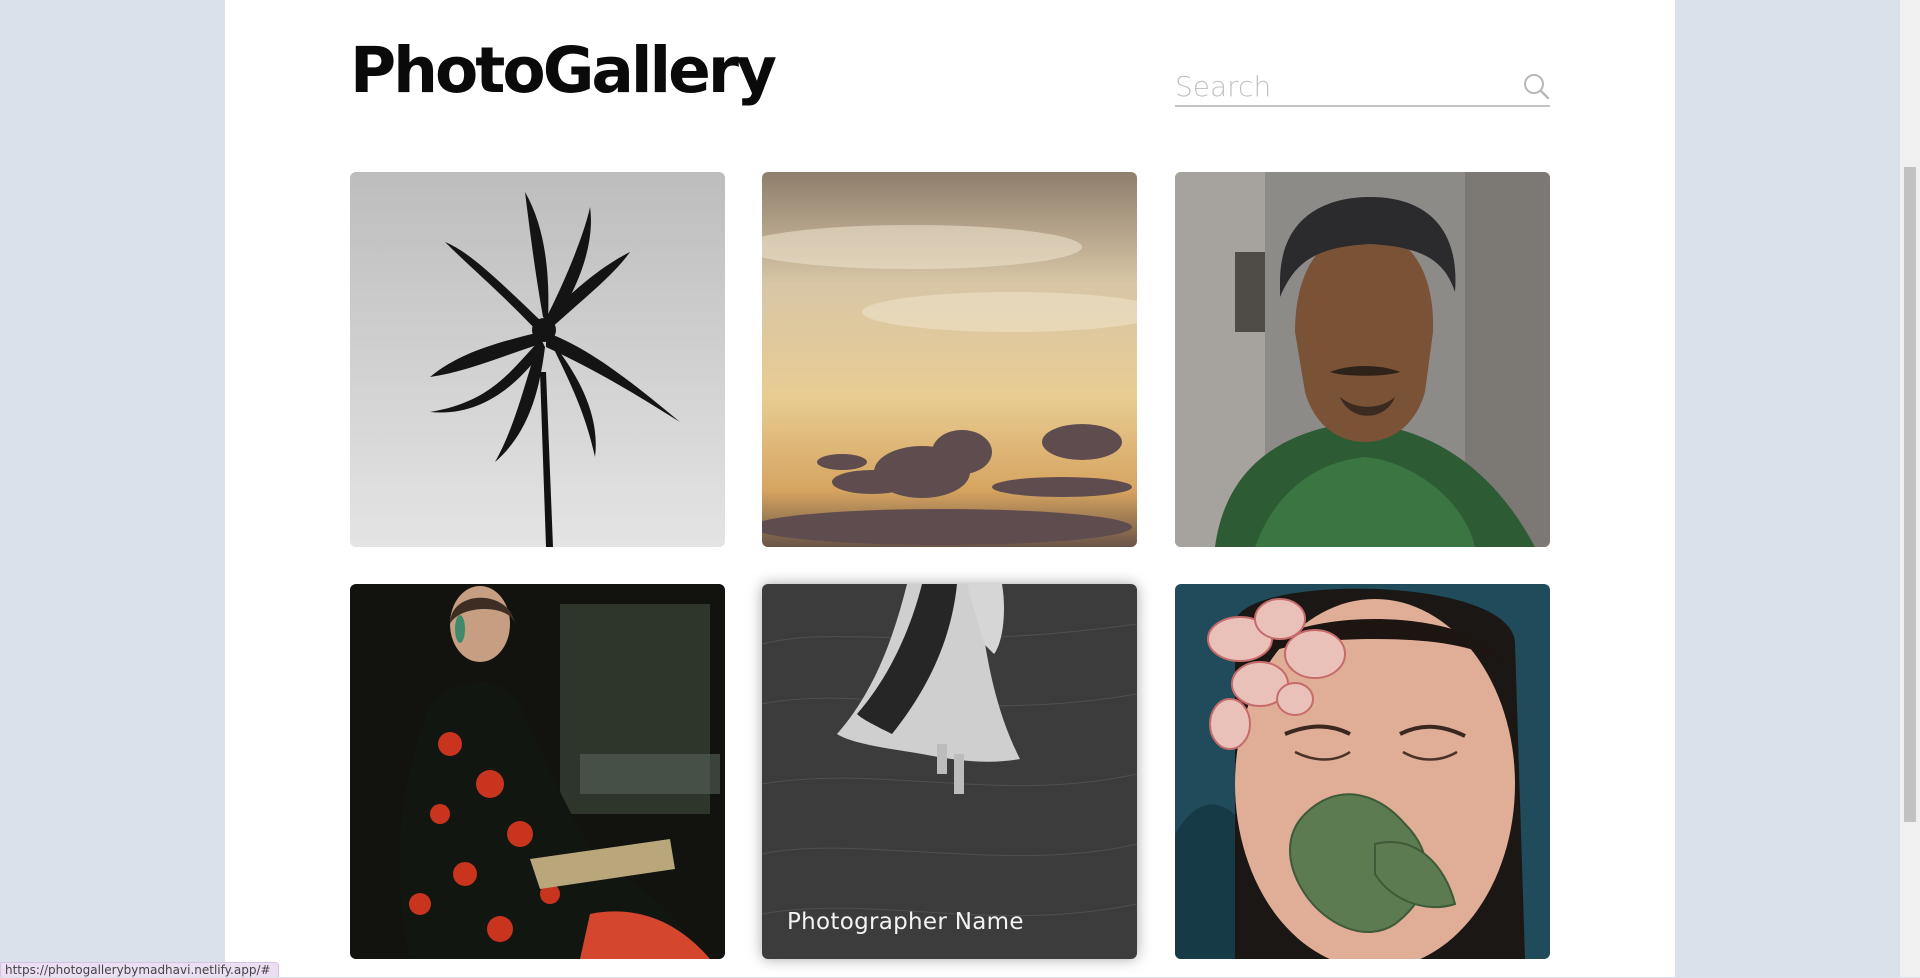 The width and height of the screenshot is (1920, 978). Describe the element at coordinates (1910, 494) in the screenshot. I see `scrollbar-thumb` at that location.